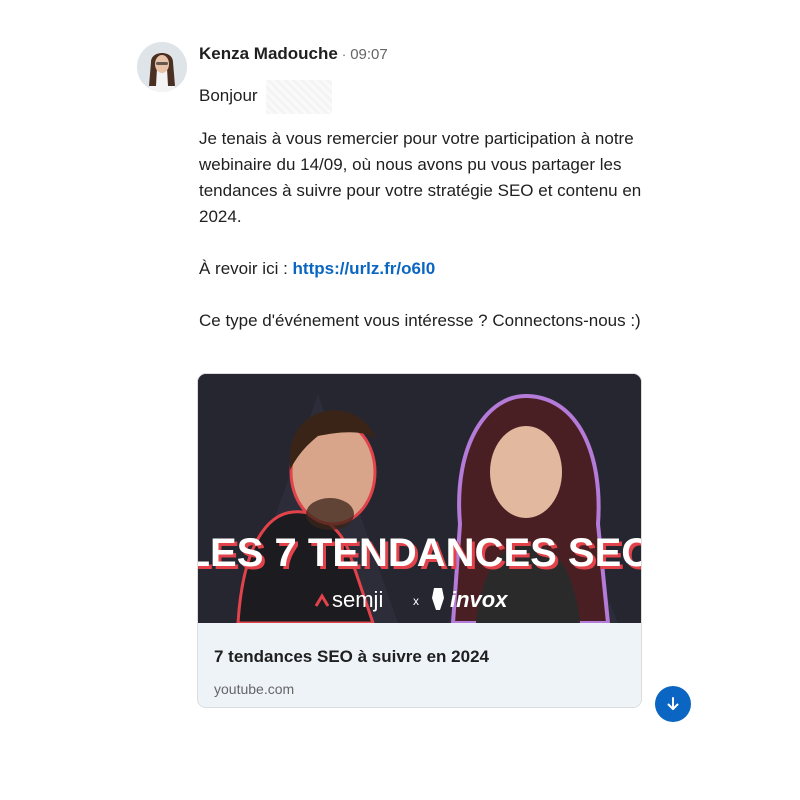 The height and width of the screenshot is (800, 800). What do you see at coordinates (429, 96) in the screenshot?
I see `greeting-line: Bonjour` at bounding box center [429, 96].